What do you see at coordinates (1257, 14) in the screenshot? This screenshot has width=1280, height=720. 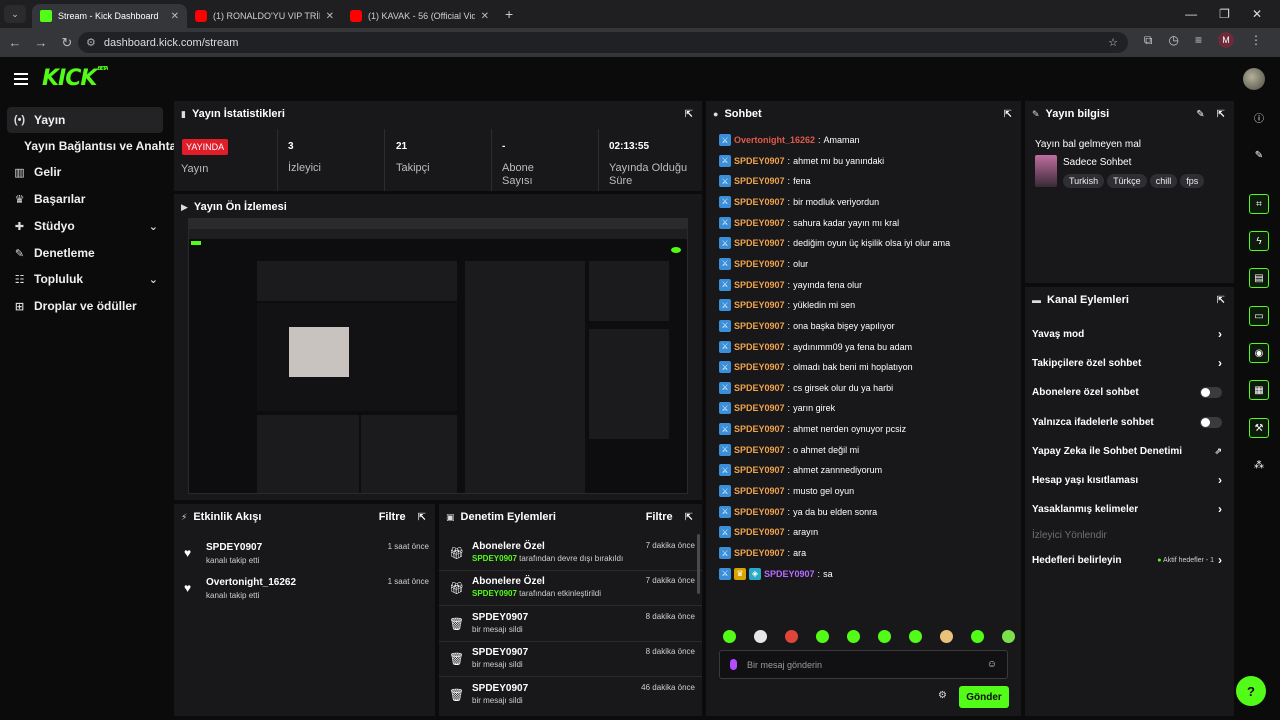 I see `close-window-icon: ✕` at bounding box center [1257, 14].